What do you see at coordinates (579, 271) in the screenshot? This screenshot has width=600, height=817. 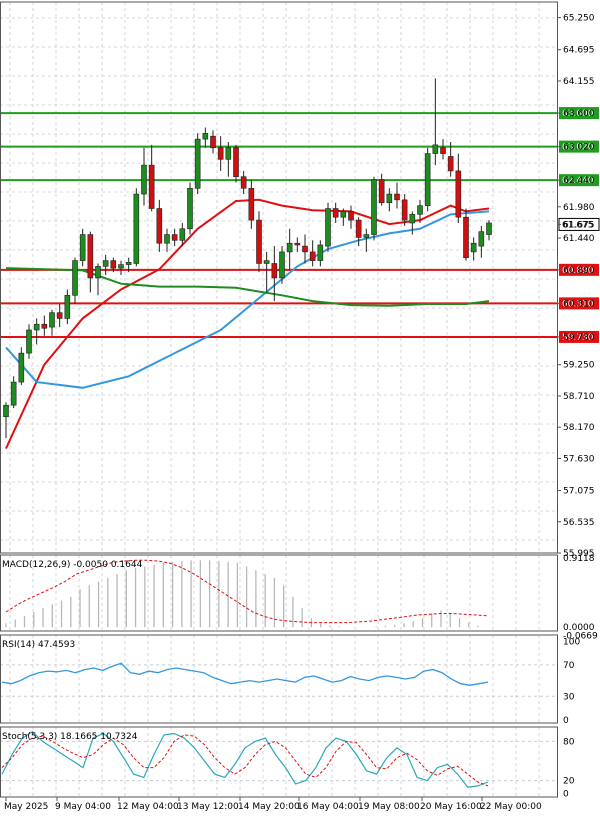 I see `price-axis-label: 60.890` at bounding box center [579, 271].